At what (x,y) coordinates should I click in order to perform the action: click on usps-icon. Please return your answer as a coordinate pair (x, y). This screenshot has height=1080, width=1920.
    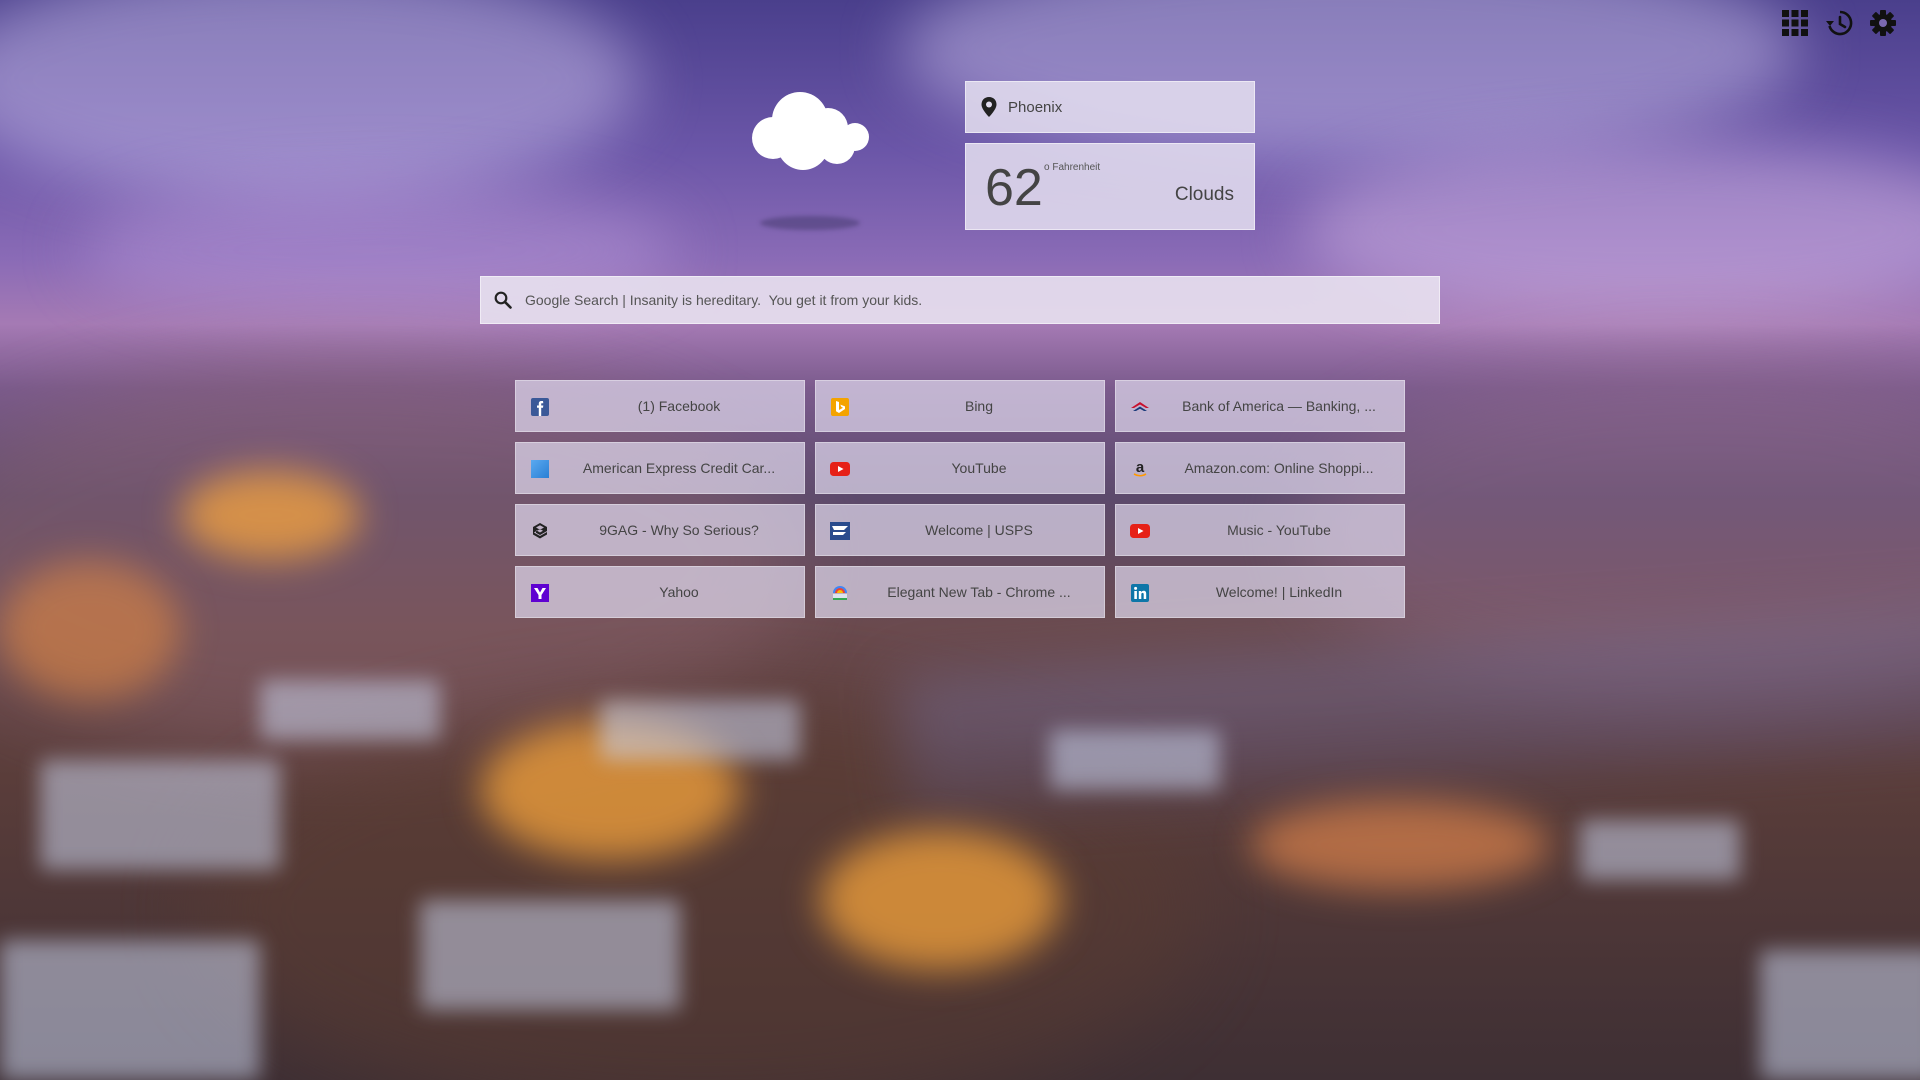
    Looking at the image, I should click on (840, 531).